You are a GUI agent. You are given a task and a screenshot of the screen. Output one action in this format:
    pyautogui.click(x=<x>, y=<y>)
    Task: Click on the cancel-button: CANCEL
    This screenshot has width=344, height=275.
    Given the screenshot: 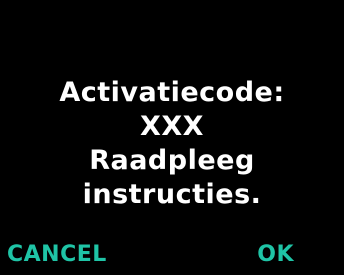 What is the action you would take?
    pyautogui.click(x=57, y=255)
    